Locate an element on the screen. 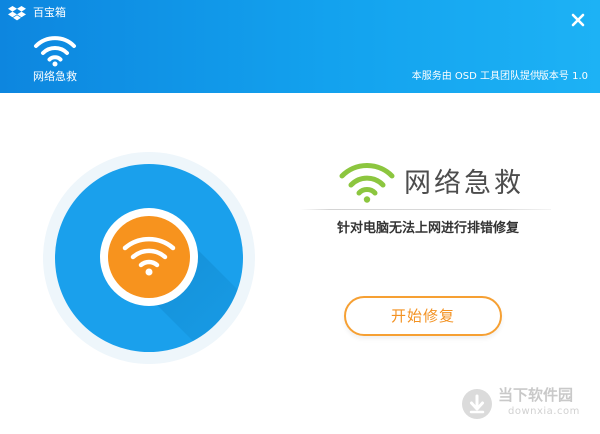 The image size is (600, 434). watermark-domain: downxia.com is located at coordinates (544, 411).